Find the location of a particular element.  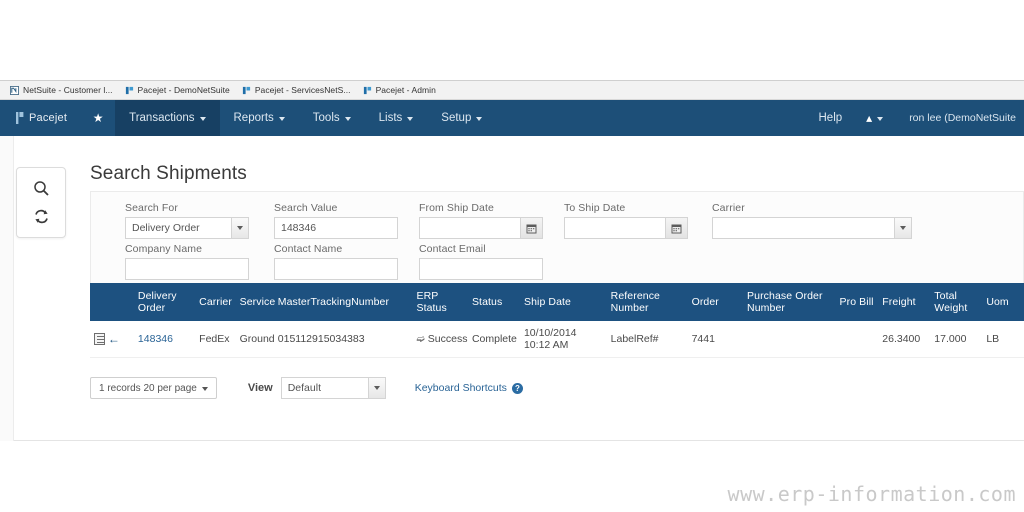

search-for-value: Delivery Order is located at coordinates (166, 228).